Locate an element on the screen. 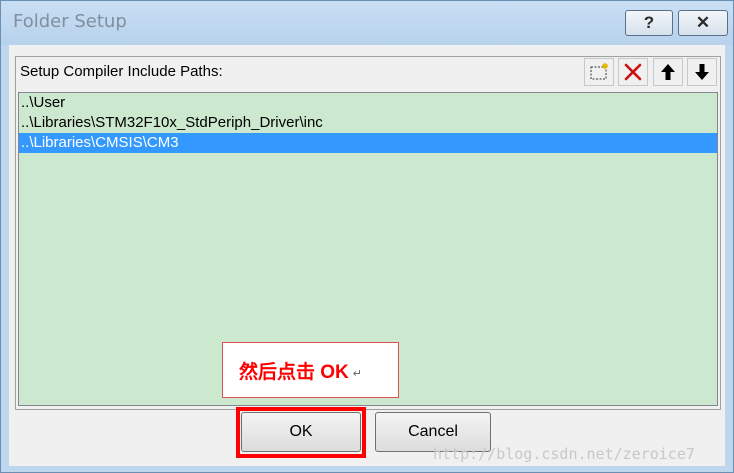  new-folder-button is located at coordinates (599, 72).